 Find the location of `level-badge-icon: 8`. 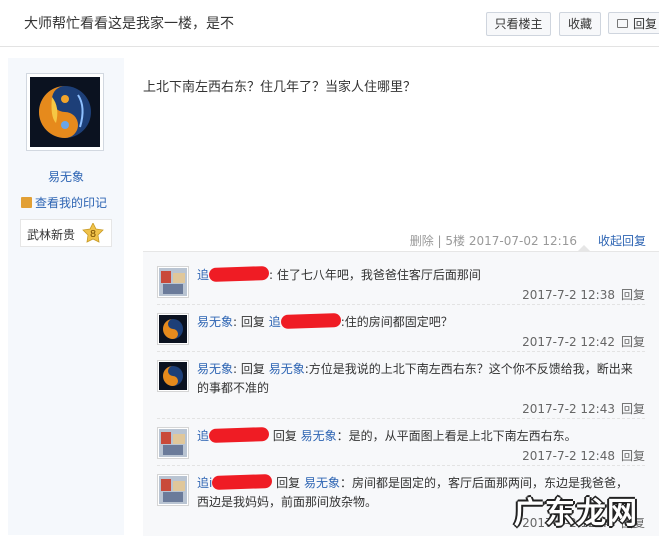

level-badge-icon: 8 is located at coordinates (93, 234).